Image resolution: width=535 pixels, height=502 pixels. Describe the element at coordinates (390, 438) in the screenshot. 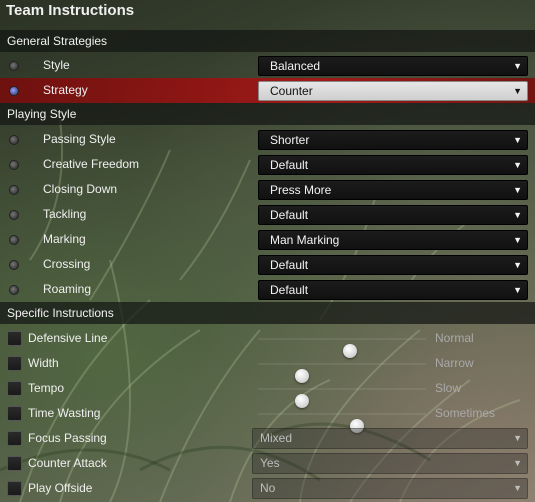

I see `focus-passing-dropdown: Mixed ▼` at that location.